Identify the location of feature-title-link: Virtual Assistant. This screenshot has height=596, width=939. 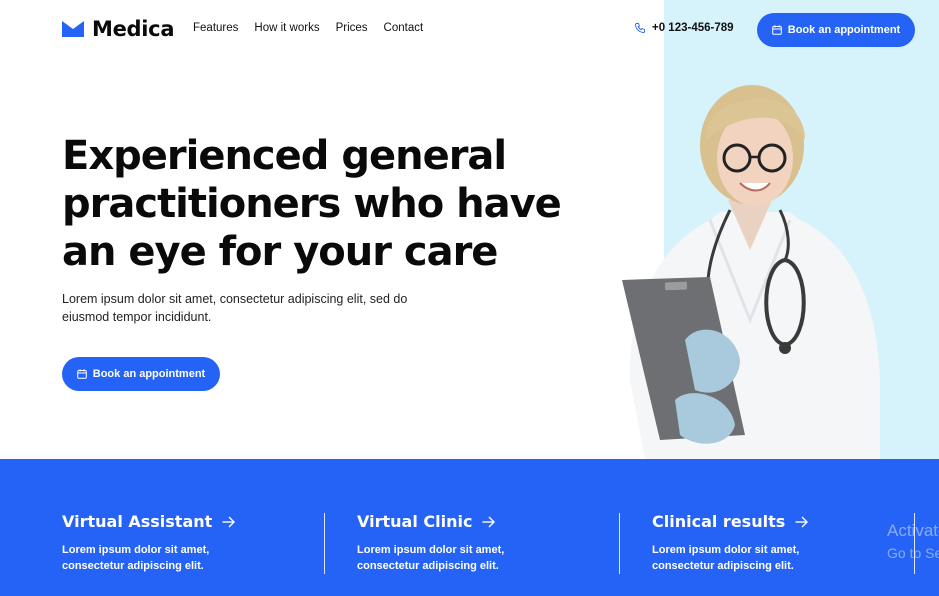
(149, 521).